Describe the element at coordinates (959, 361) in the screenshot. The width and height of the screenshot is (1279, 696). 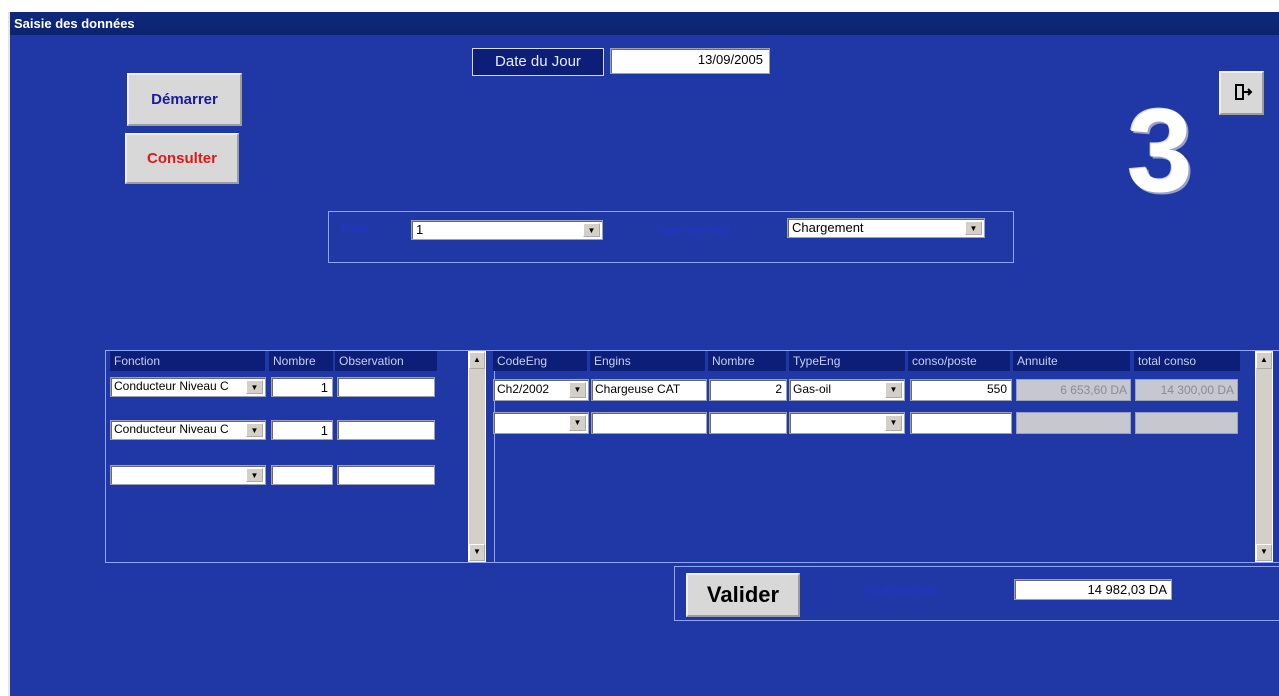
I see `column-header-conso-poste: conso/poste` at that location.